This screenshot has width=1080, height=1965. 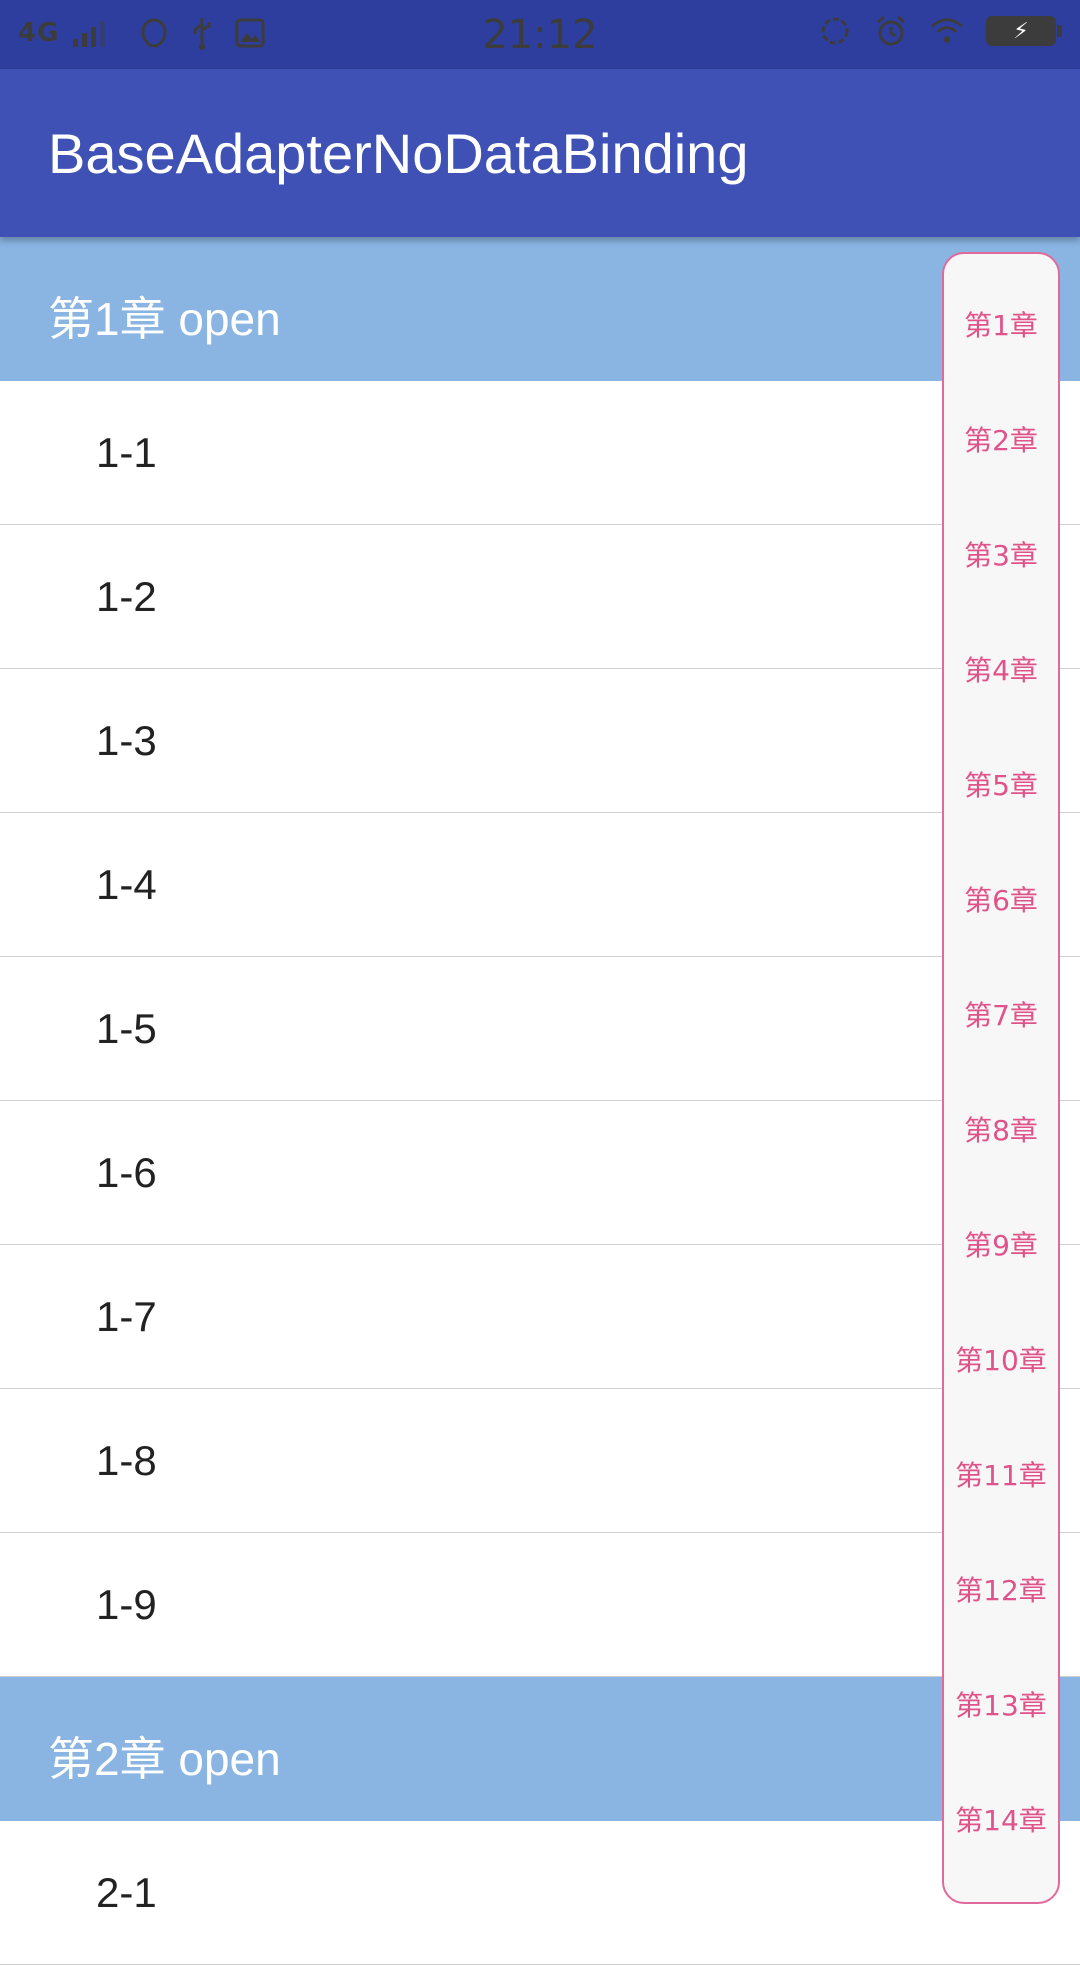 I want to click on section-header-2: 第2章 open, so click(x=540, y=1749).